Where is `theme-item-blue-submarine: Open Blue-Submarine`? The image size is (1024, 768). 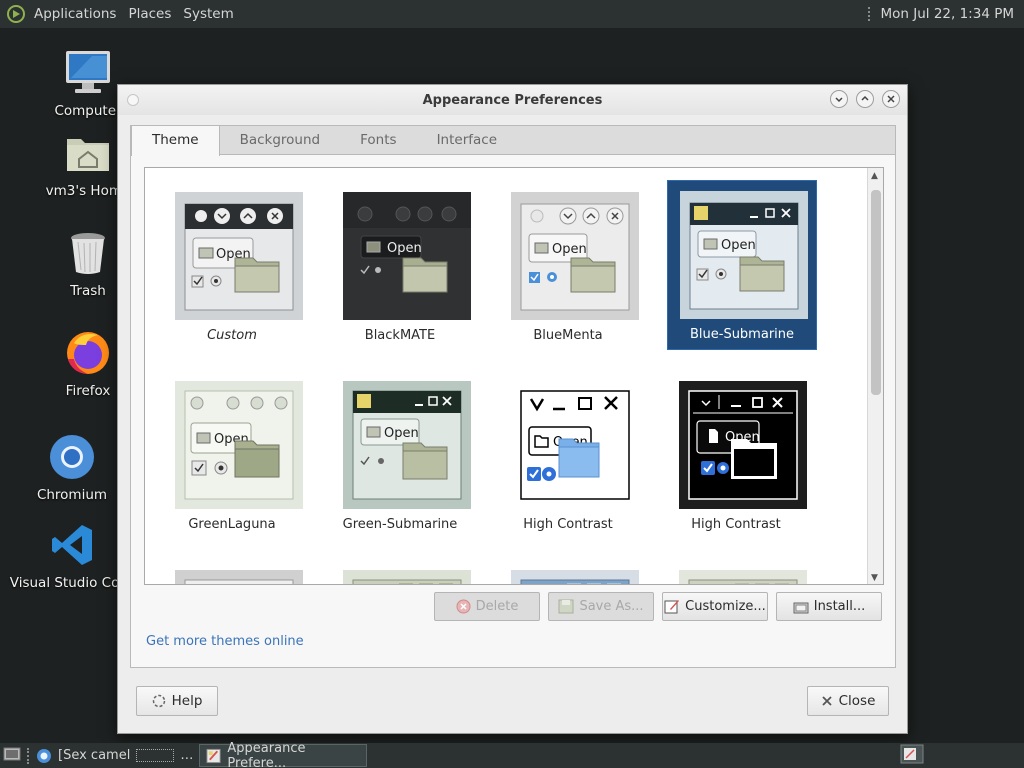
theme-item-blue-submarine: Open Blue-Submarine is located at coordinates (742, 265).